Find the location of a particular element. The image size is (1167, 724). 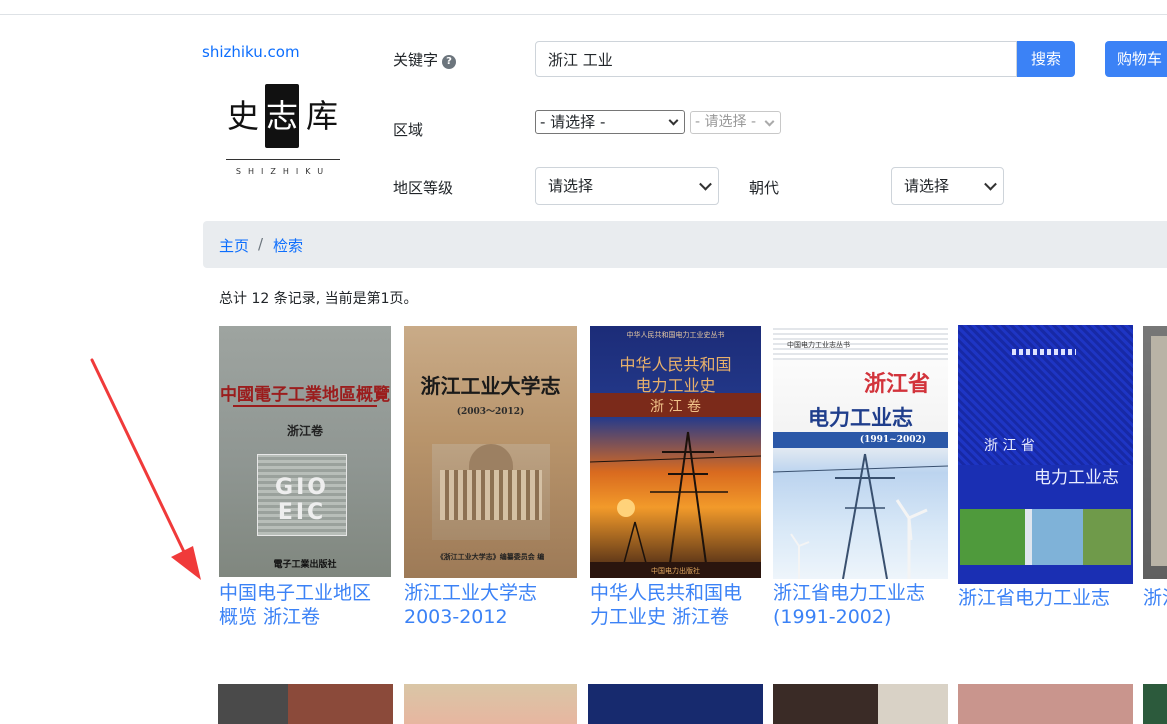

keyword-label-text: 关键字 is located at coordinates (416, 60).